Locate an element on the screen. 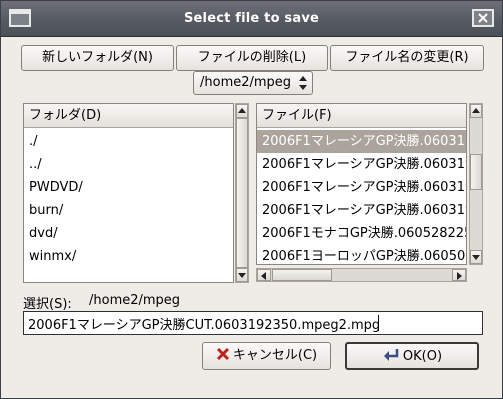 This screenshot has height=399, width=503. path-combo-value: /home2/mpeg is located at coordinates (246, 82).